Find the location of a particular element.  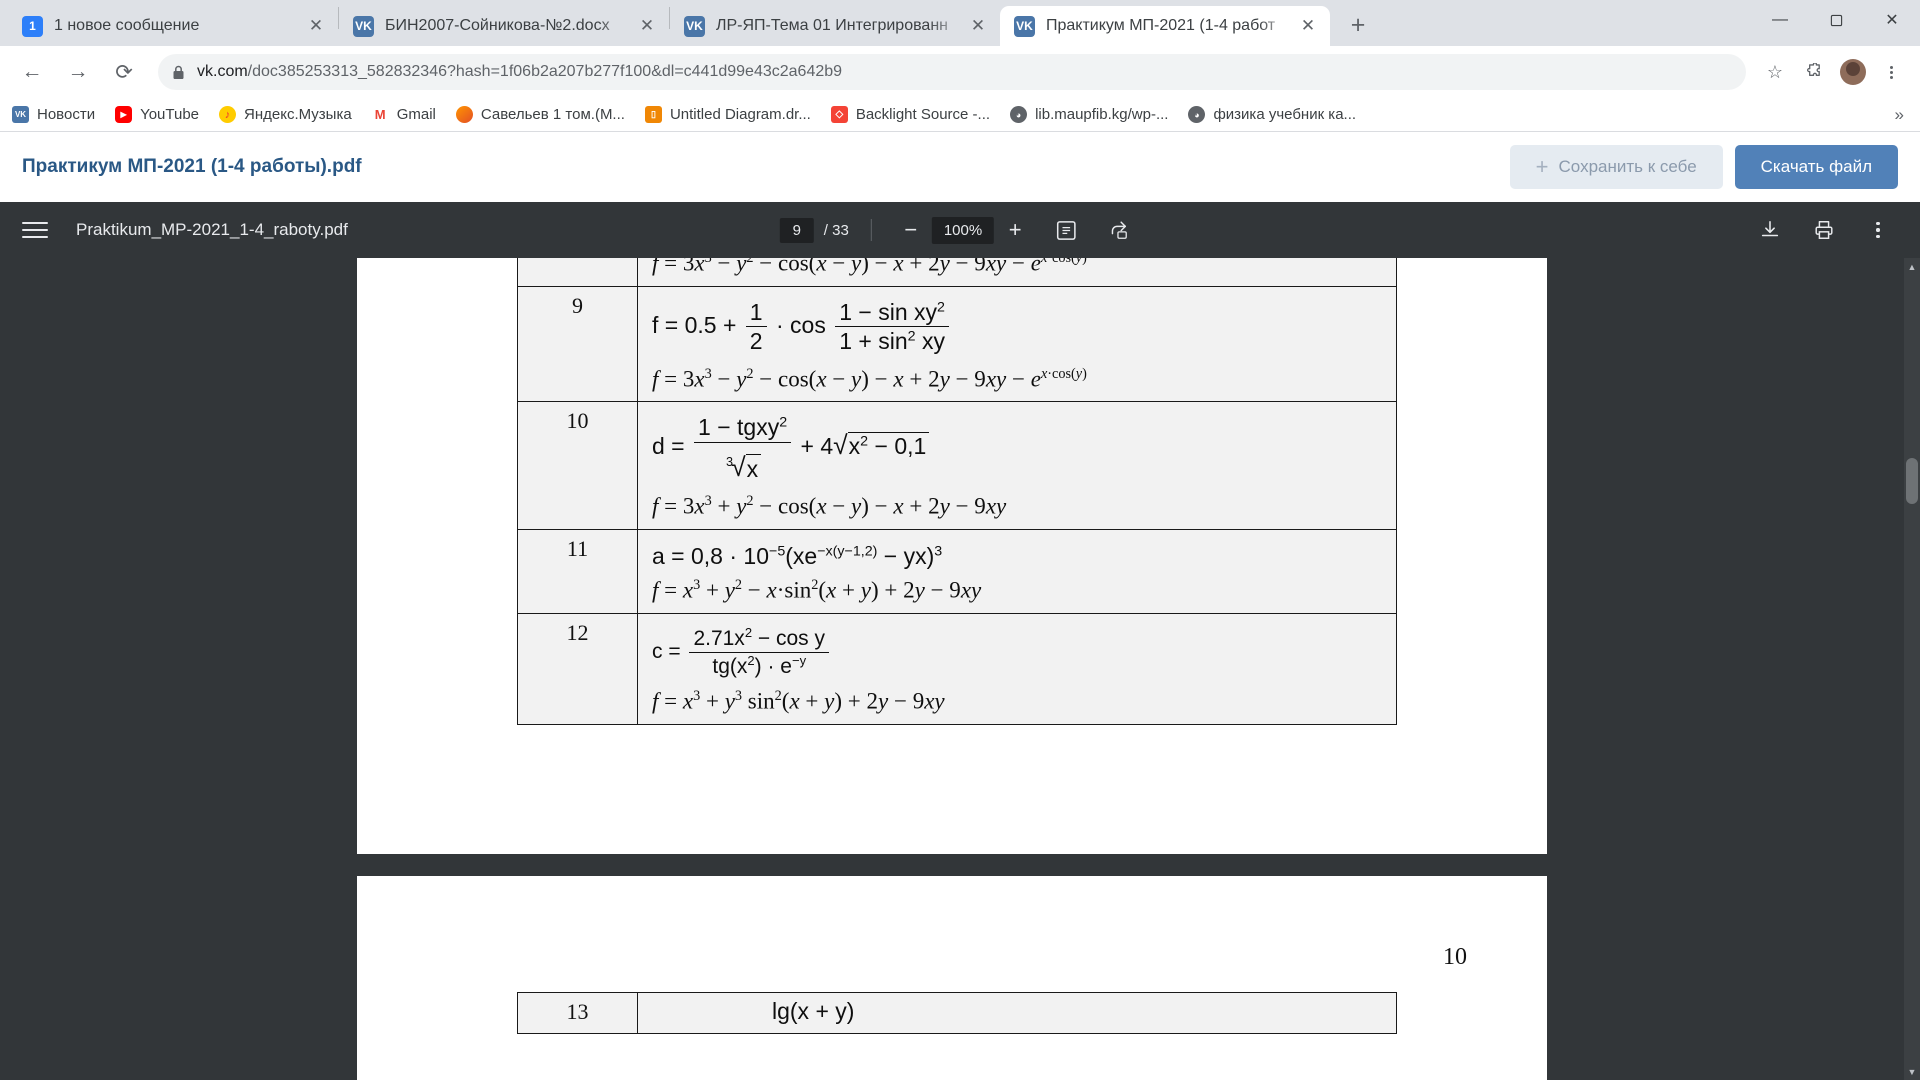

row-number: 9 is located at coordinates (577, 305).